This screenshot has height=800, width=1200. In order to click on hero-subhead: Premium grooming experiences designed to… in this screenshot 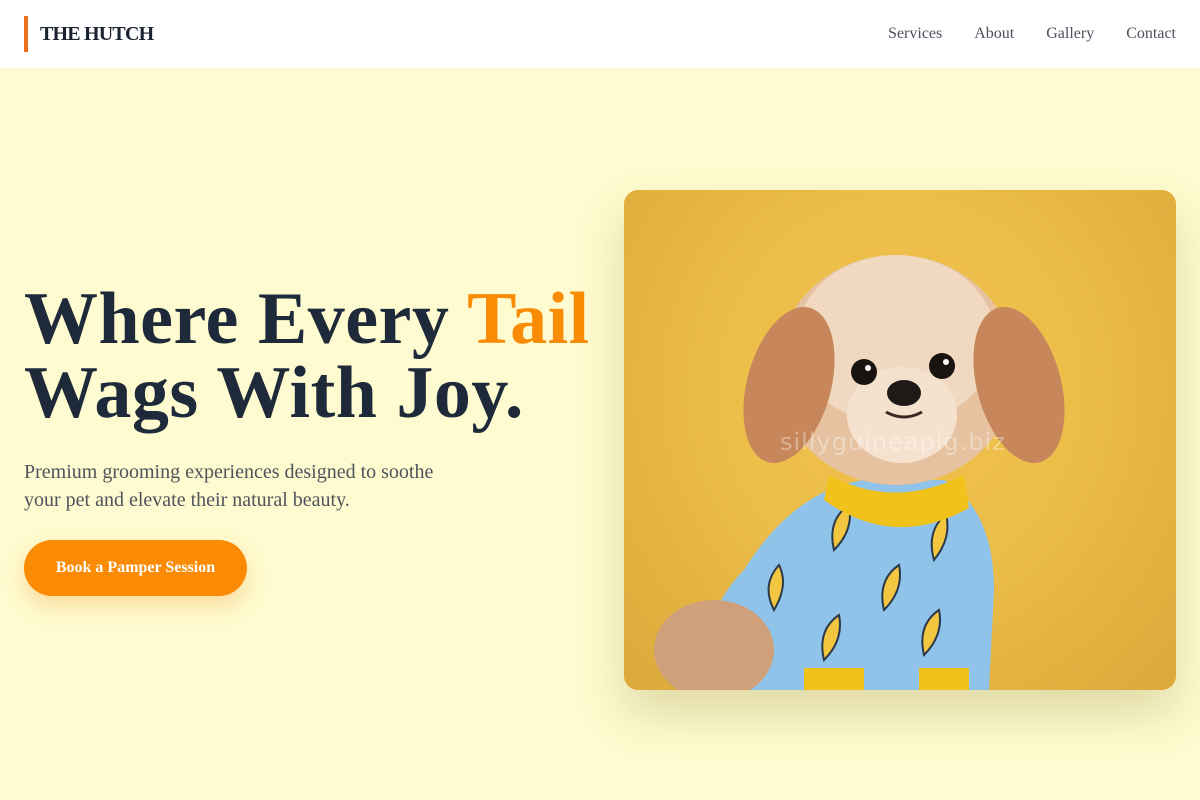, I will do `click(229, 486)`.